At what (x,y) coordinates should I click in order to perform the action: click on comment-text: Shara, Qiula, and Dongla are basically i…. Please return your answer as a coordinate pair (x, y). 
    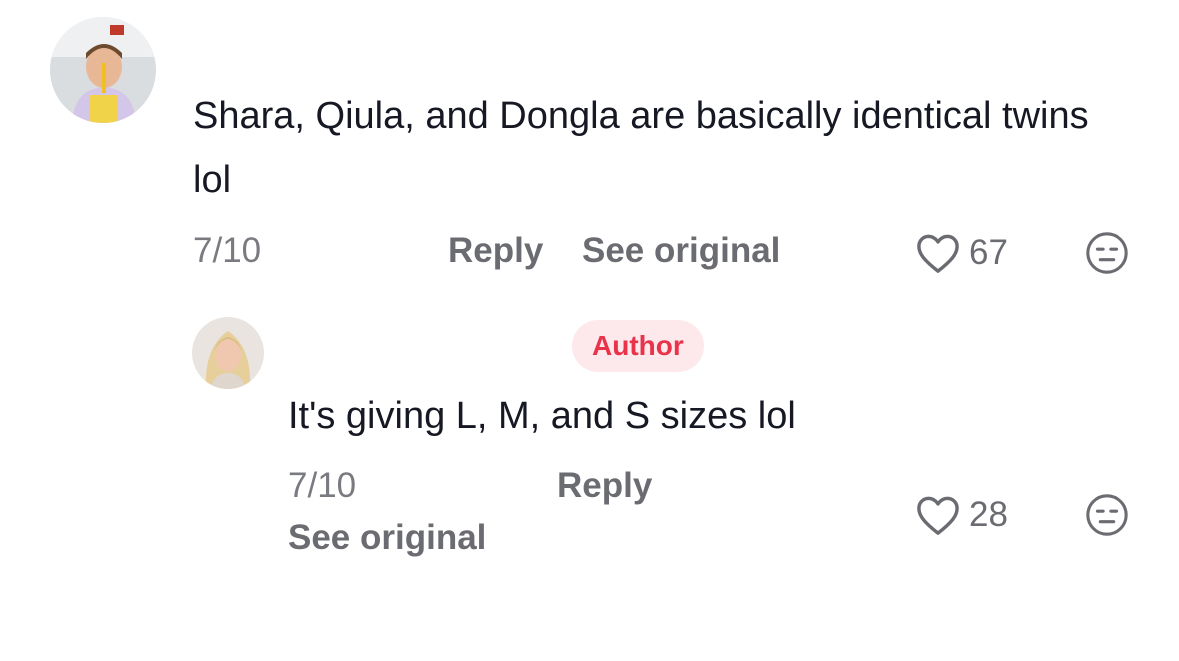
    Looking at the image, I should click on (641, 148).